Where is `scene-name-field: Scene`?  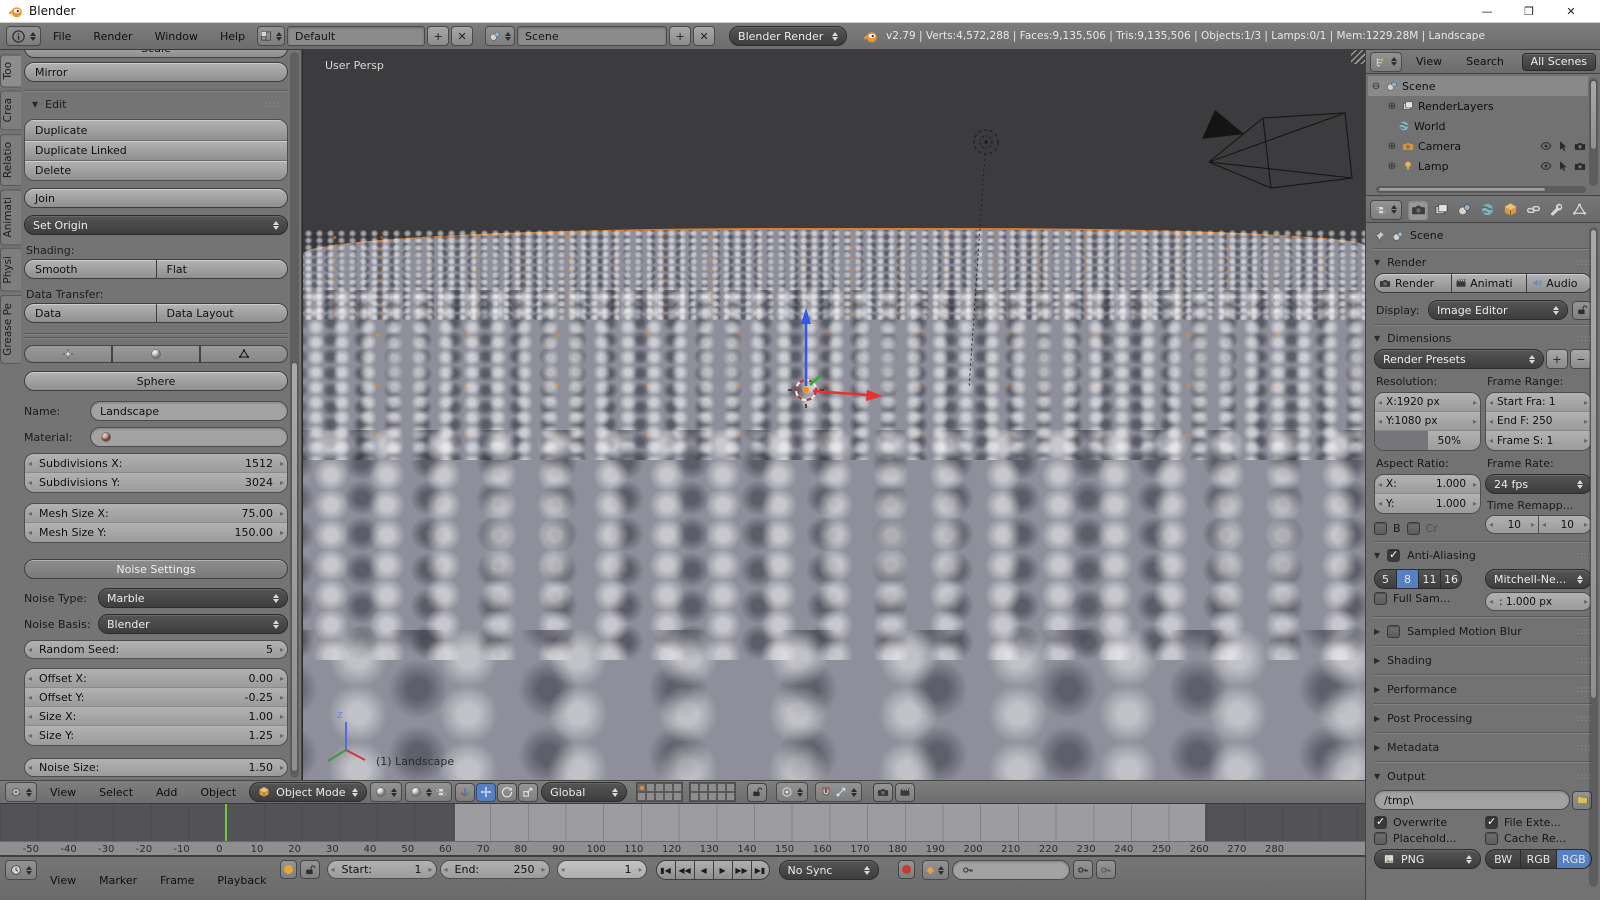
scene-name-field: Scene is located at coordinates (592, 36).